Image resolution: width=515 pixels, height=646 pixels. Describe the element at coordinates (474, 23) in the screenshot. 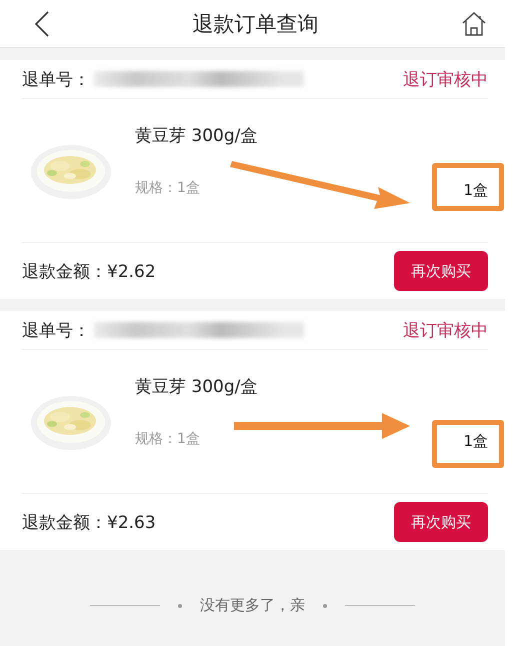

I see `home-icon` at that location.